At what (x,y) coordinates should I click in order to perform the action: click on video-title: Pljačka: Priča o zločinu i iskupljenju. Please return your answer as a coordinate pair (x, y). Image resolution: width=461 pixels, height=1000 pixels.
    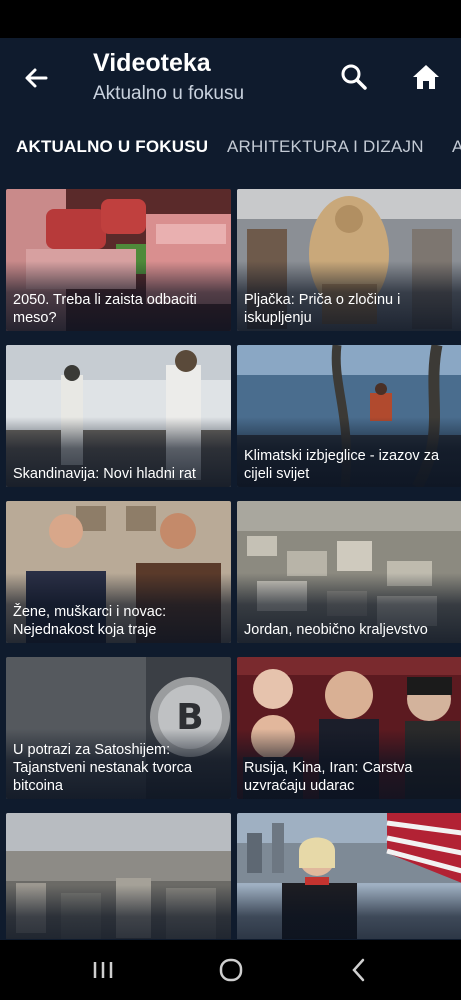
    Looking at the image, I should click on (322, 309).